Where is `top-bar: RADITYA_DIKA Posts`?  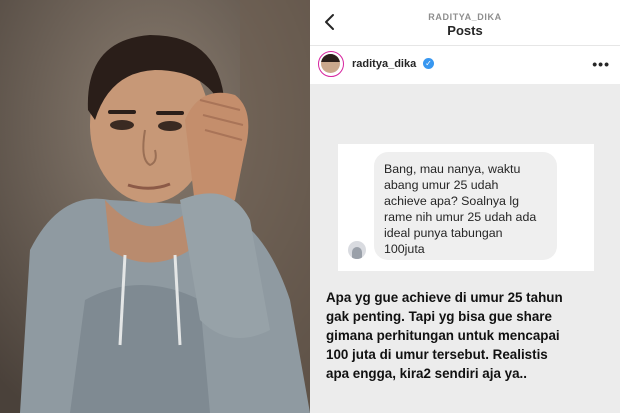
top-bar: RADITYA_DIKA Posts is located at coordinates (465, 23).